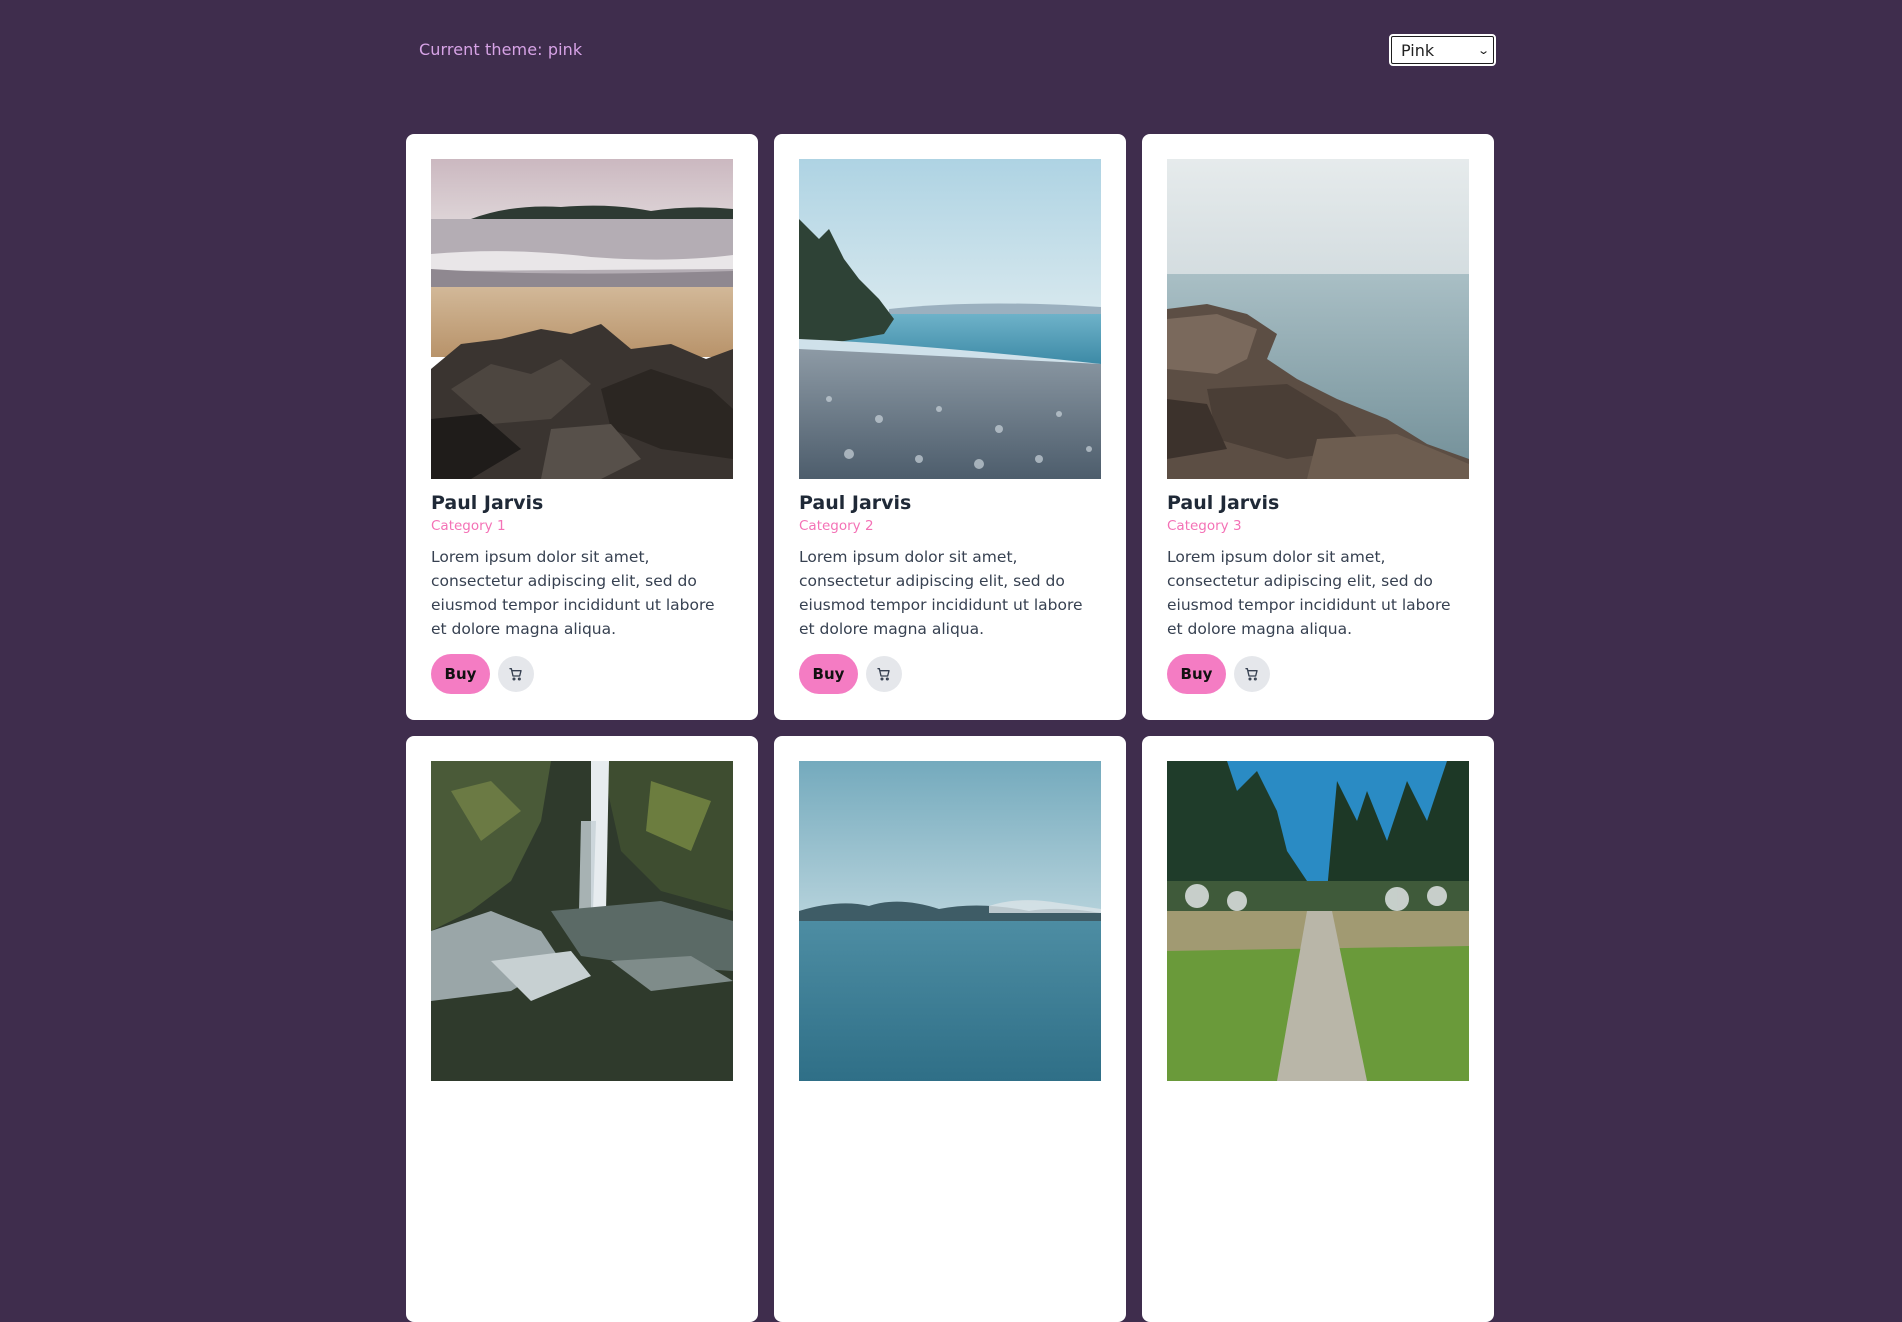  Describe the element at coordinates (950, 921) in the screenshot. I see `sea-horizon-photo` at that location.